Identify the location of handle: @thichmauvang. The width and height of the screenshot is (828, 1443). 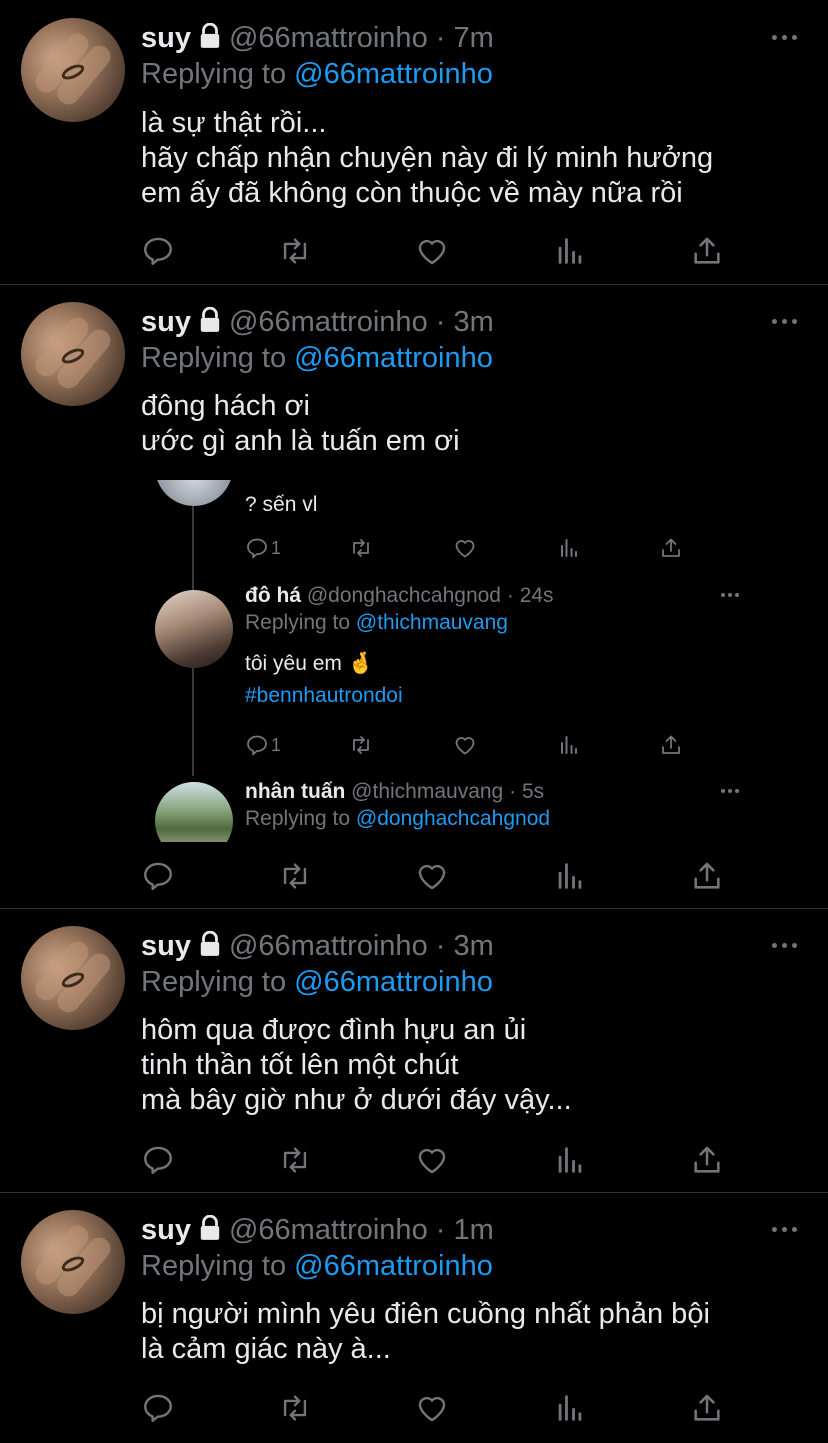
(427, 791).